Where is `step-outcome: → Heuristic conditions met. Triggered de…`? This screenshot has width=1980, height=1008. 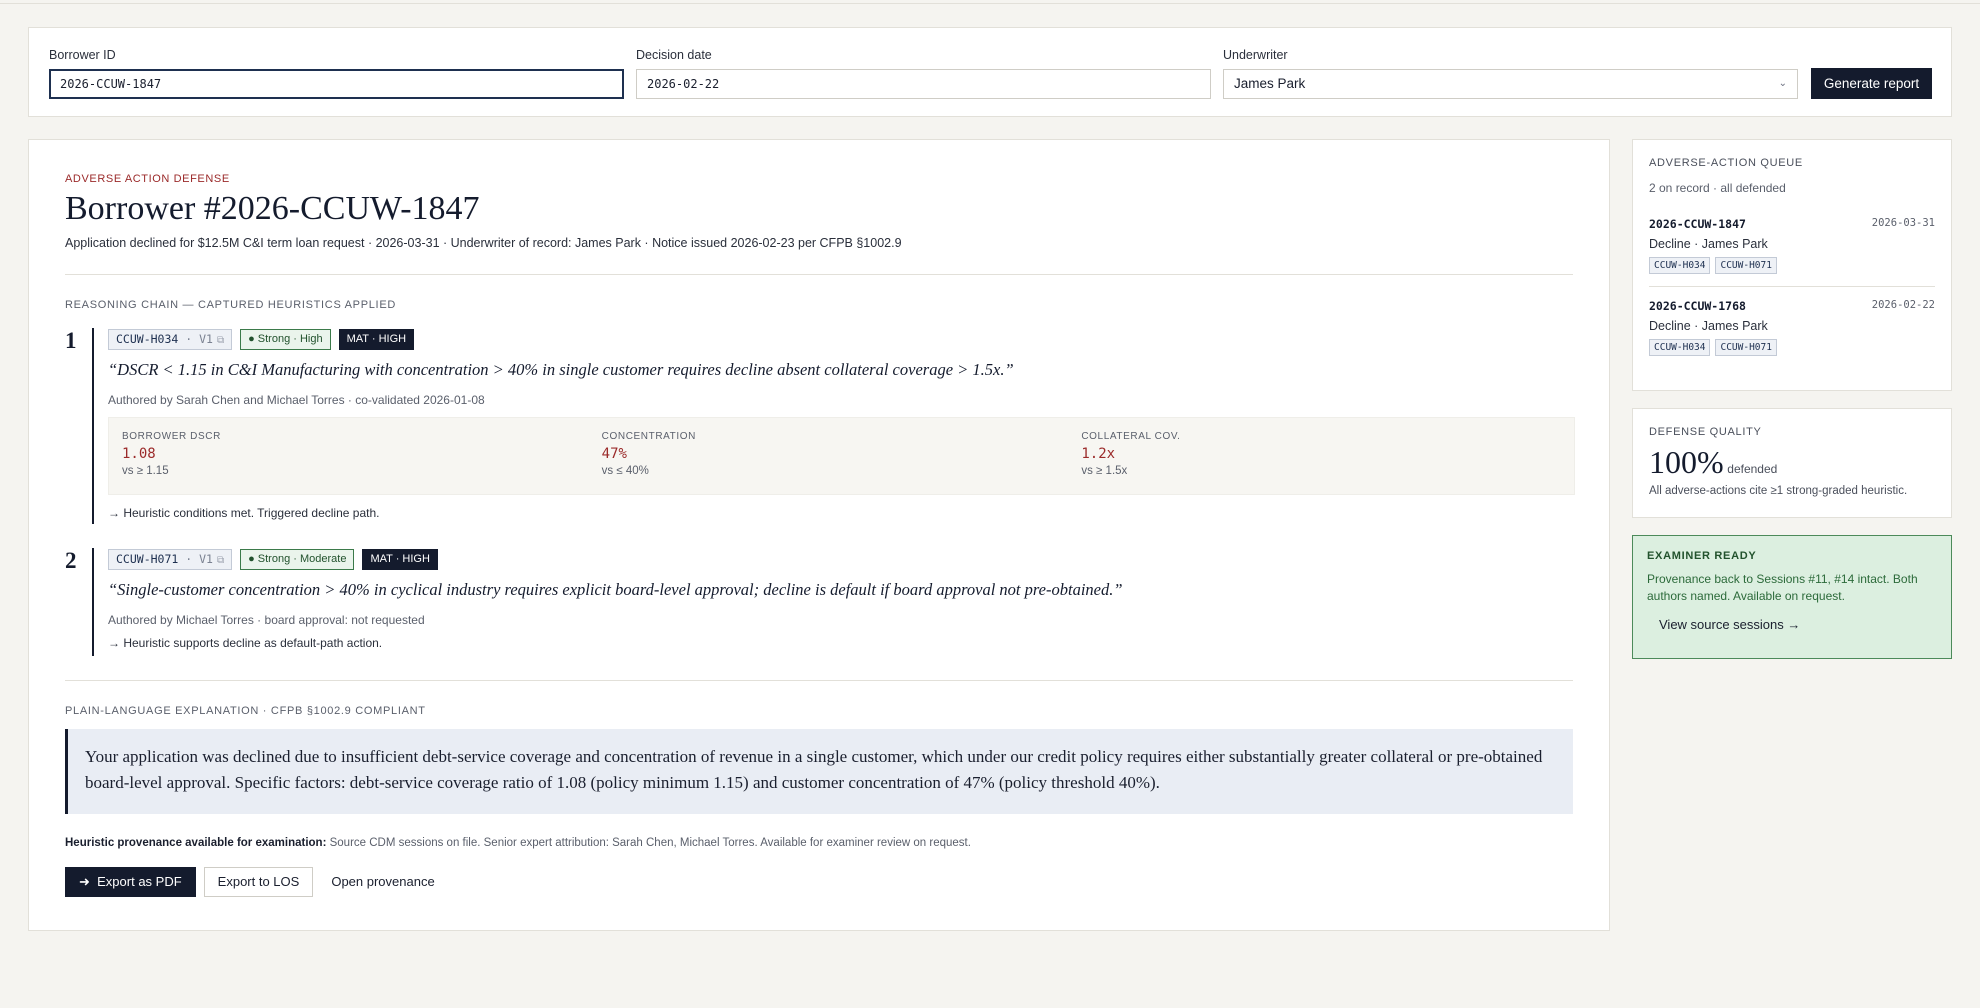
step-outcome: → Heuristic conditions met. Triggered de… is located at coordinates (244, 513).